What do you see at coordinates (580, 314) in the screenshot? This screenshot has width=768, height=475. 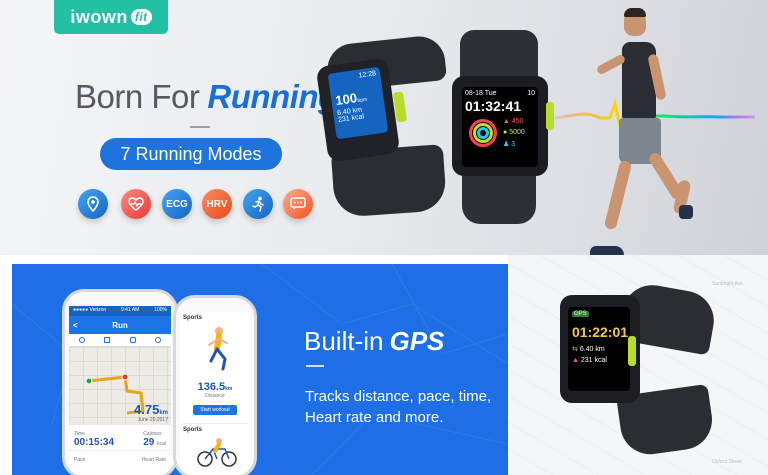 I see `gps-watch-status: GPS` at bounding box center [580, 314].